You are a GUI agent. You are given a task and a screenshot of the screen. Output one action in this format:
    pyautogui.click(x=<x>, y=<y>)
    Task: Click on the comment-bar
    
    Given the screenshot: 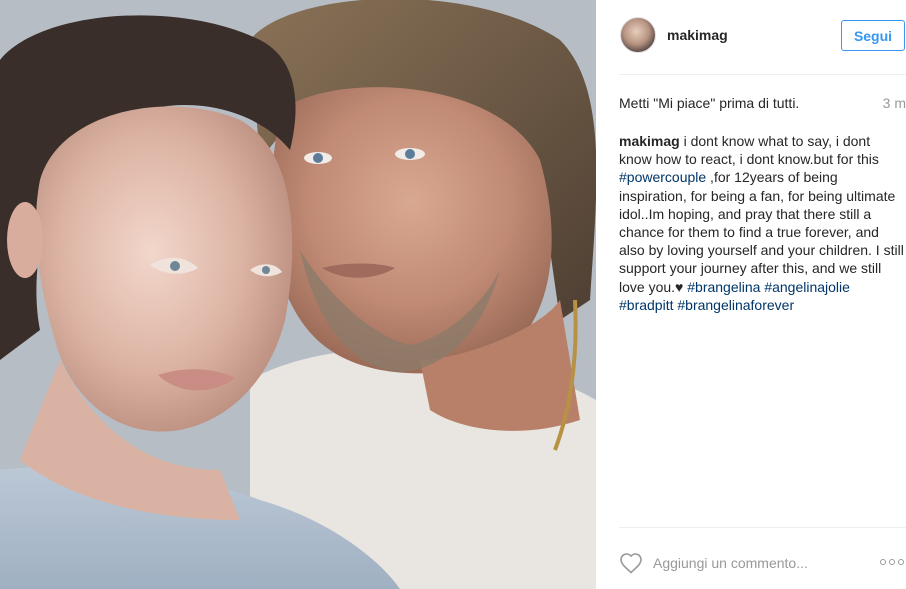 What is the action you would take?
    pyautogui.click(x=762, y=562)
    